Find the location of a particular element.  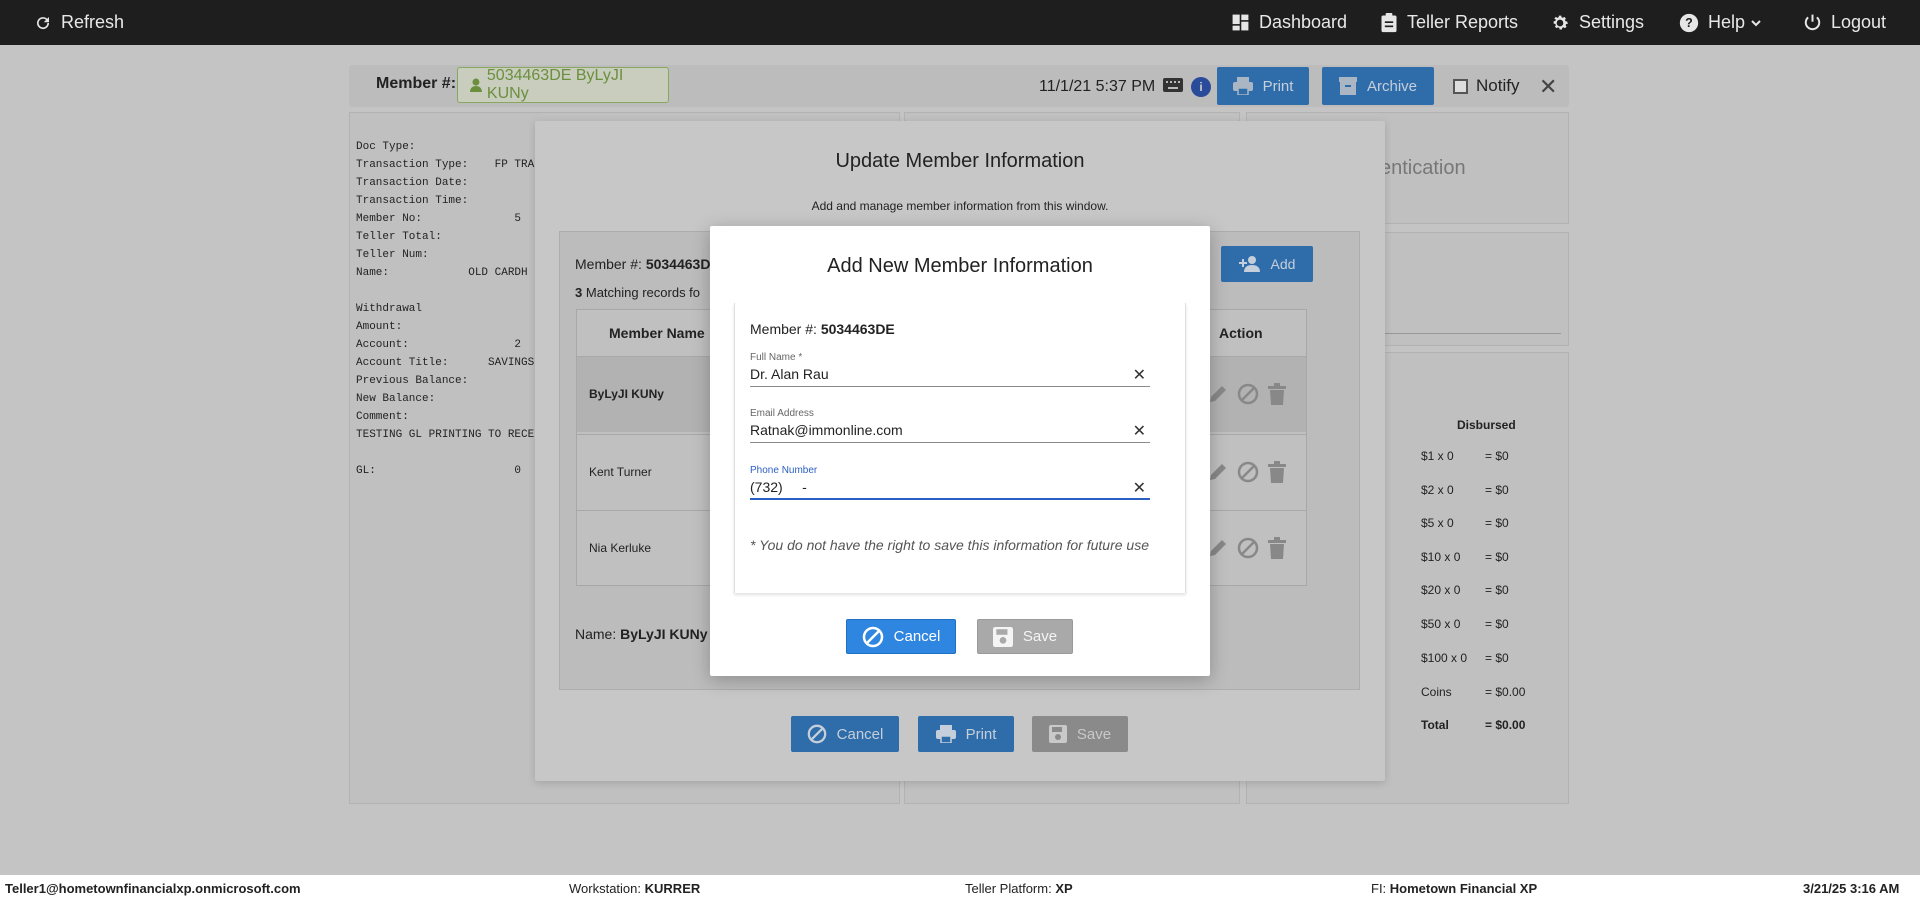

nav-settings: Settings is located at coordinates (1597, 22).